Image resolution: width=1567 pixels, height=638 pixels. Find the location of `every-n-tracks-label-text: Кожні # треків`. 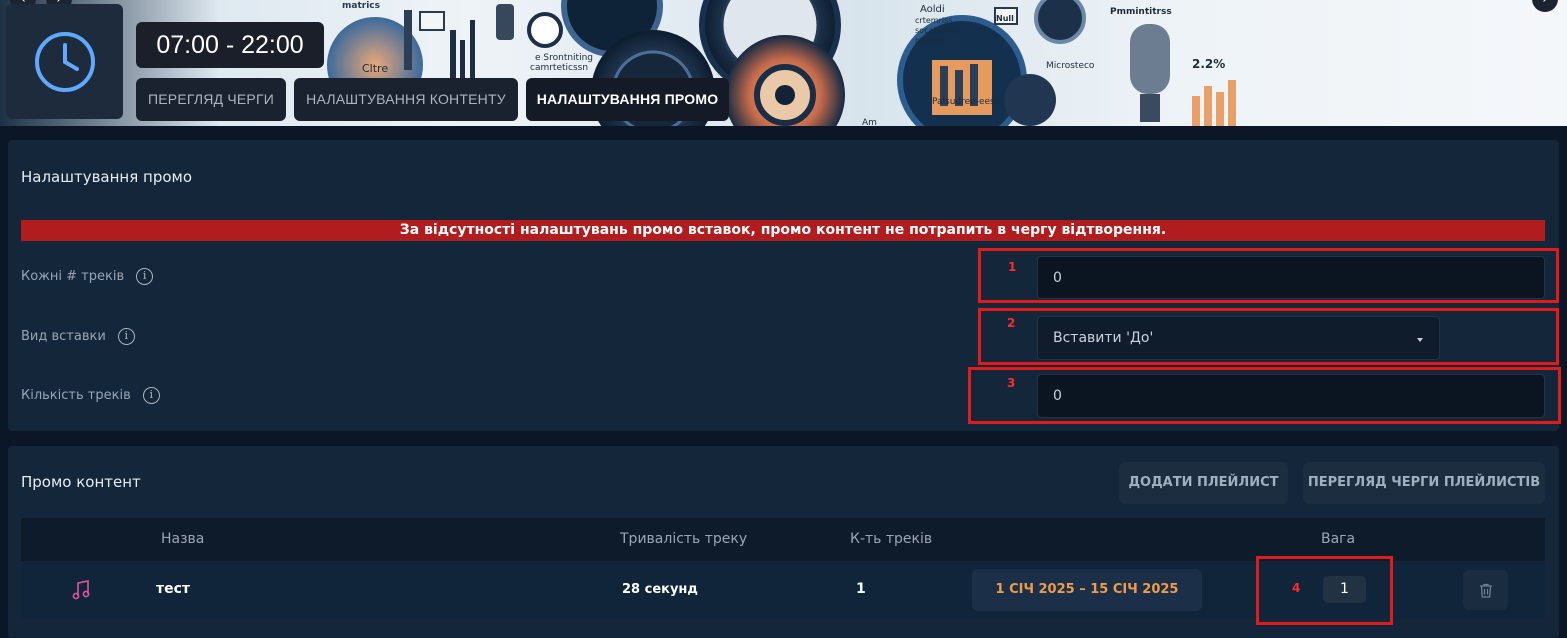

every-n-tracks-label-text: Кожні # треків is located at coordinates (73, 276).